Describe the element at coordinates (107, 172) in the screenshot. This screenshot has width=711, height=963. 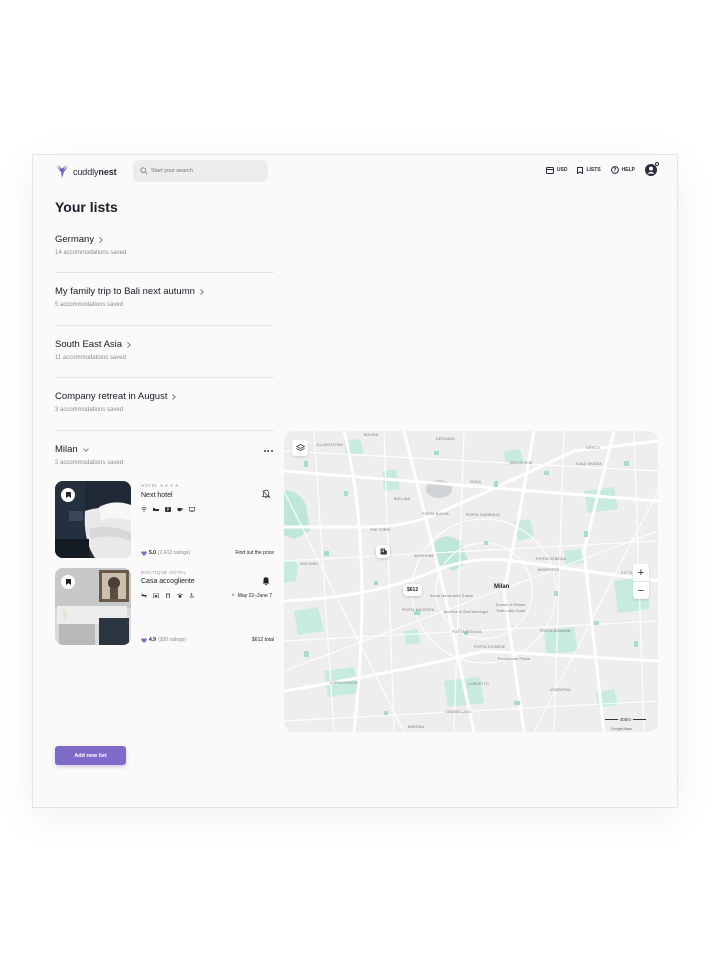
I see `logo-text-bold: nest` at that location.